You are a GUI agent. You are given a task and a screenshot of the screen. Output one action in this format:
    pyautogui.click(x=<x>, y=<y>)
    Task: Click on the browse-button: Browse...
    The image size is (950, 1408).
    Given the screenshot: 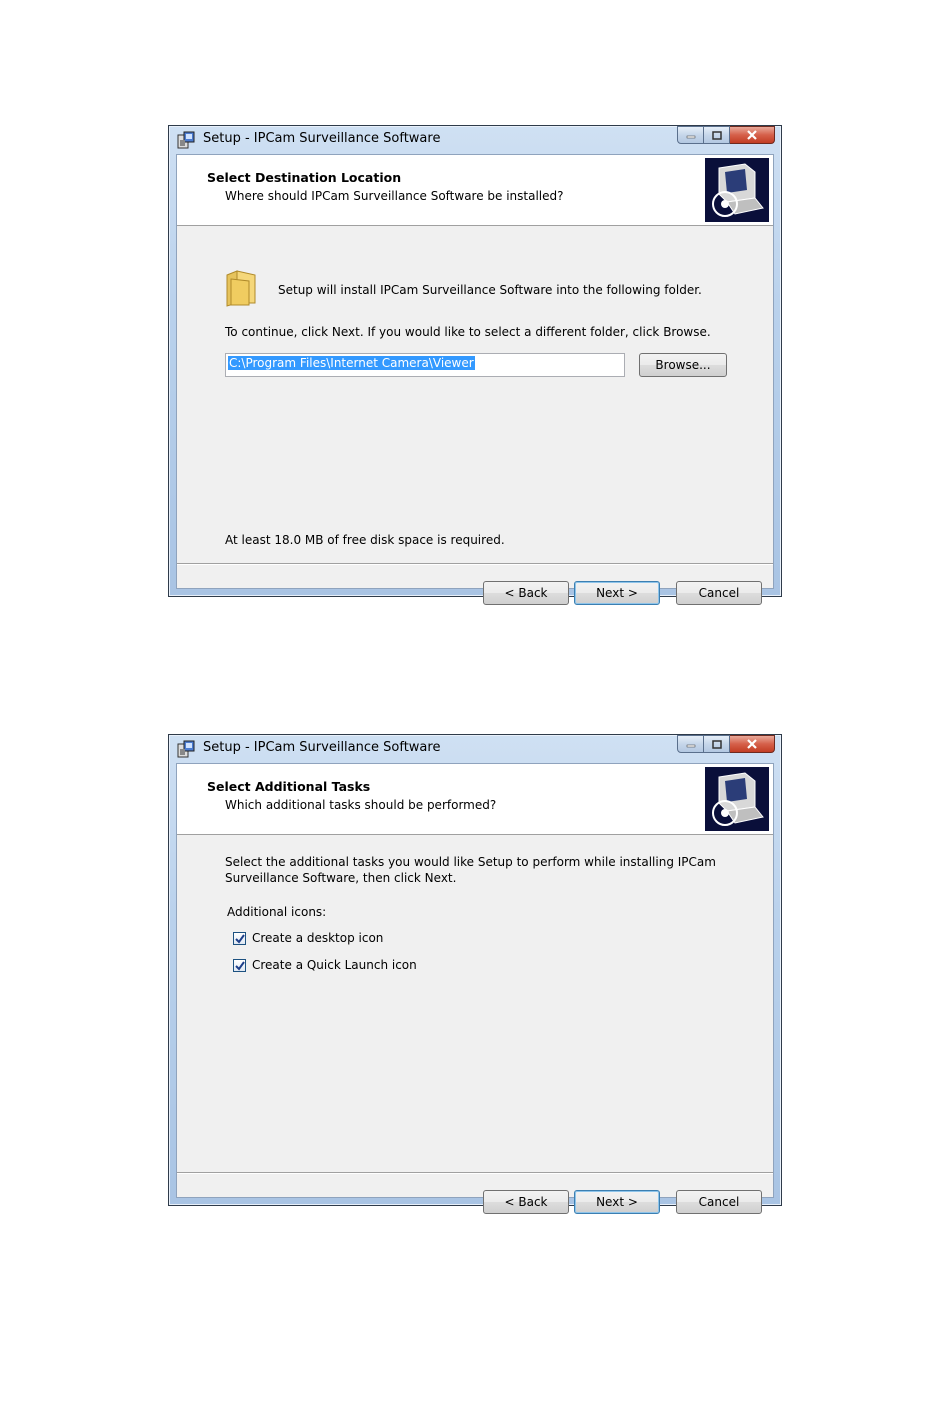 What is the action you would take?
    pyautogui.click(x=683, y=365)
    